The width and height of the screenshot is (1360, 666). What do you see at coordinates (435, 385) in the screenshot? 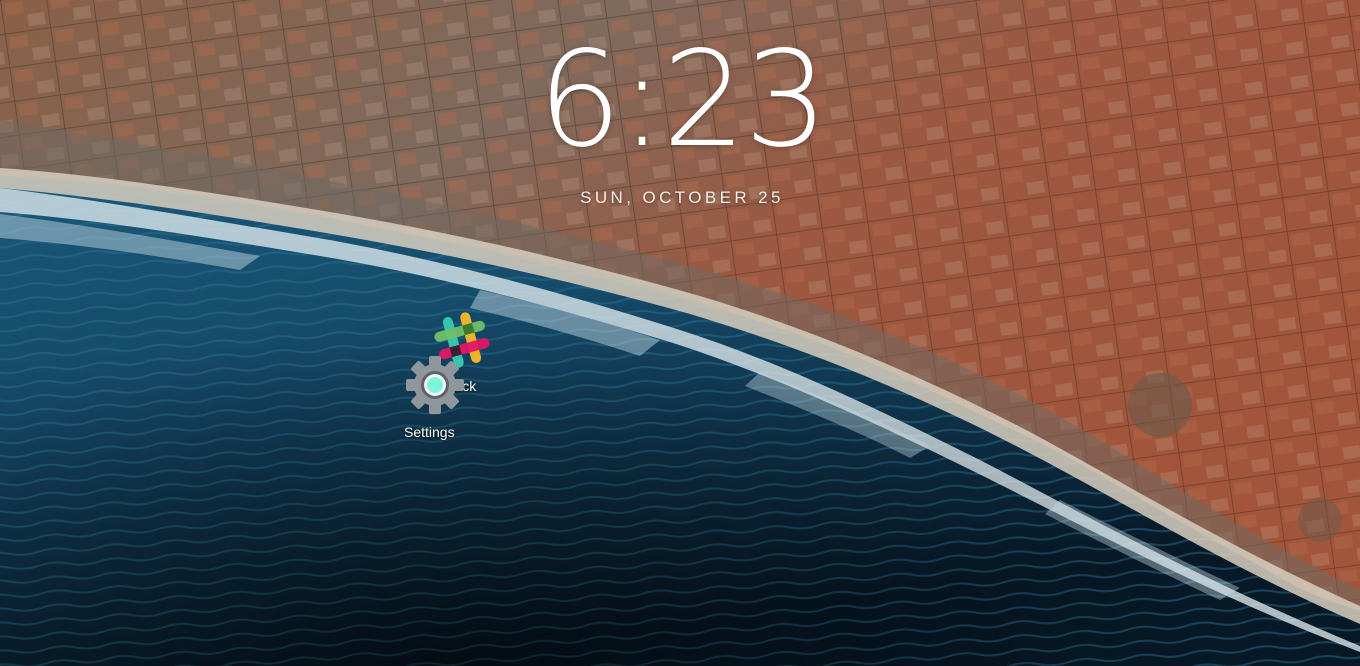
I see `gear-icon` at bounding box center [435, 385].